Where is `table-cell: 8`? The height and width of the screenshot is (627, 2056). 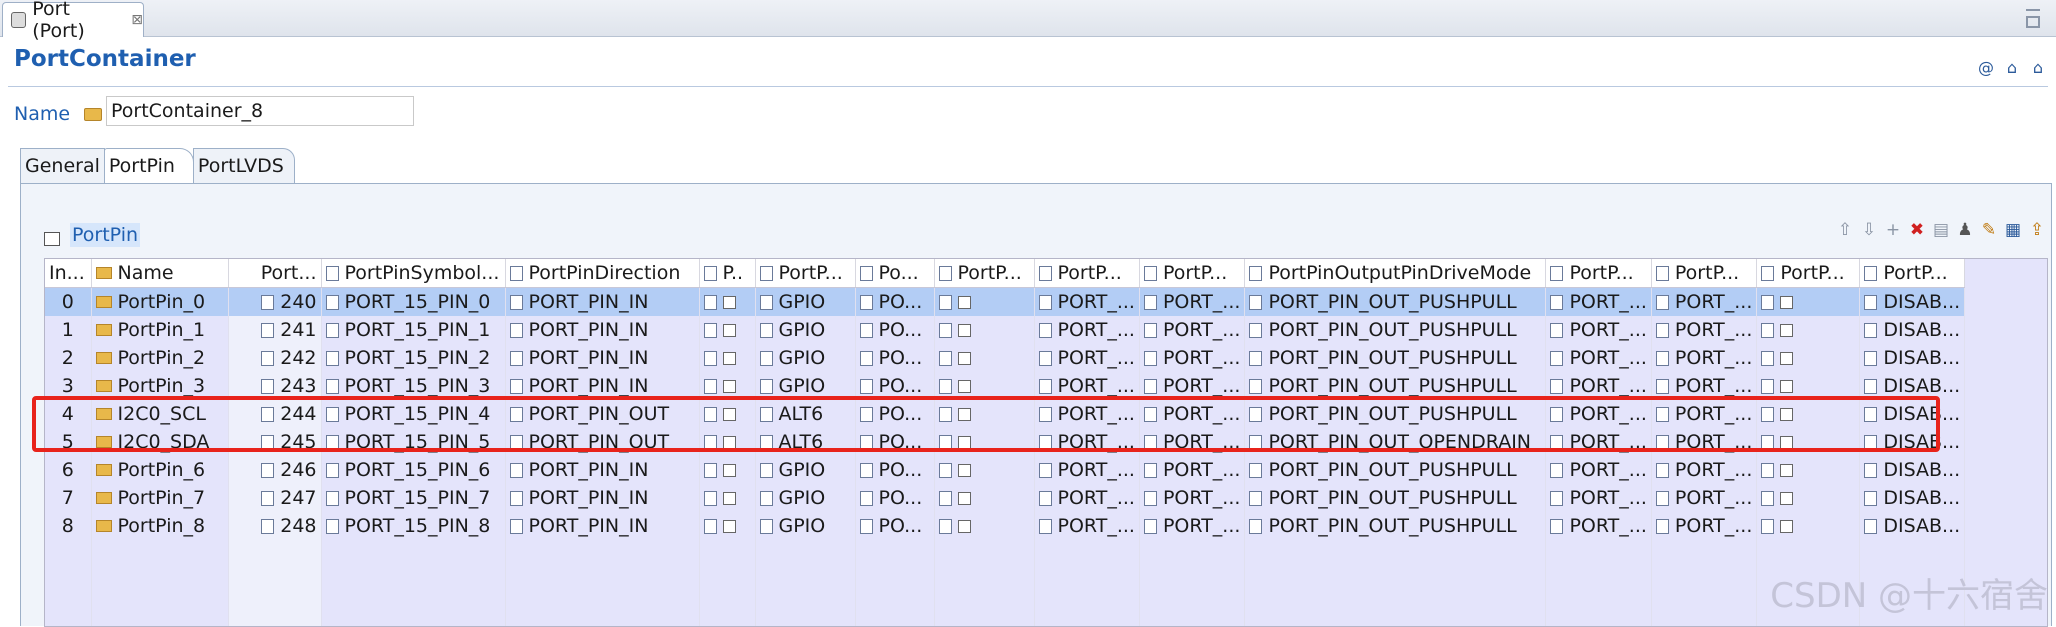
table-cell: 8 is located at coordinates (68, 526).